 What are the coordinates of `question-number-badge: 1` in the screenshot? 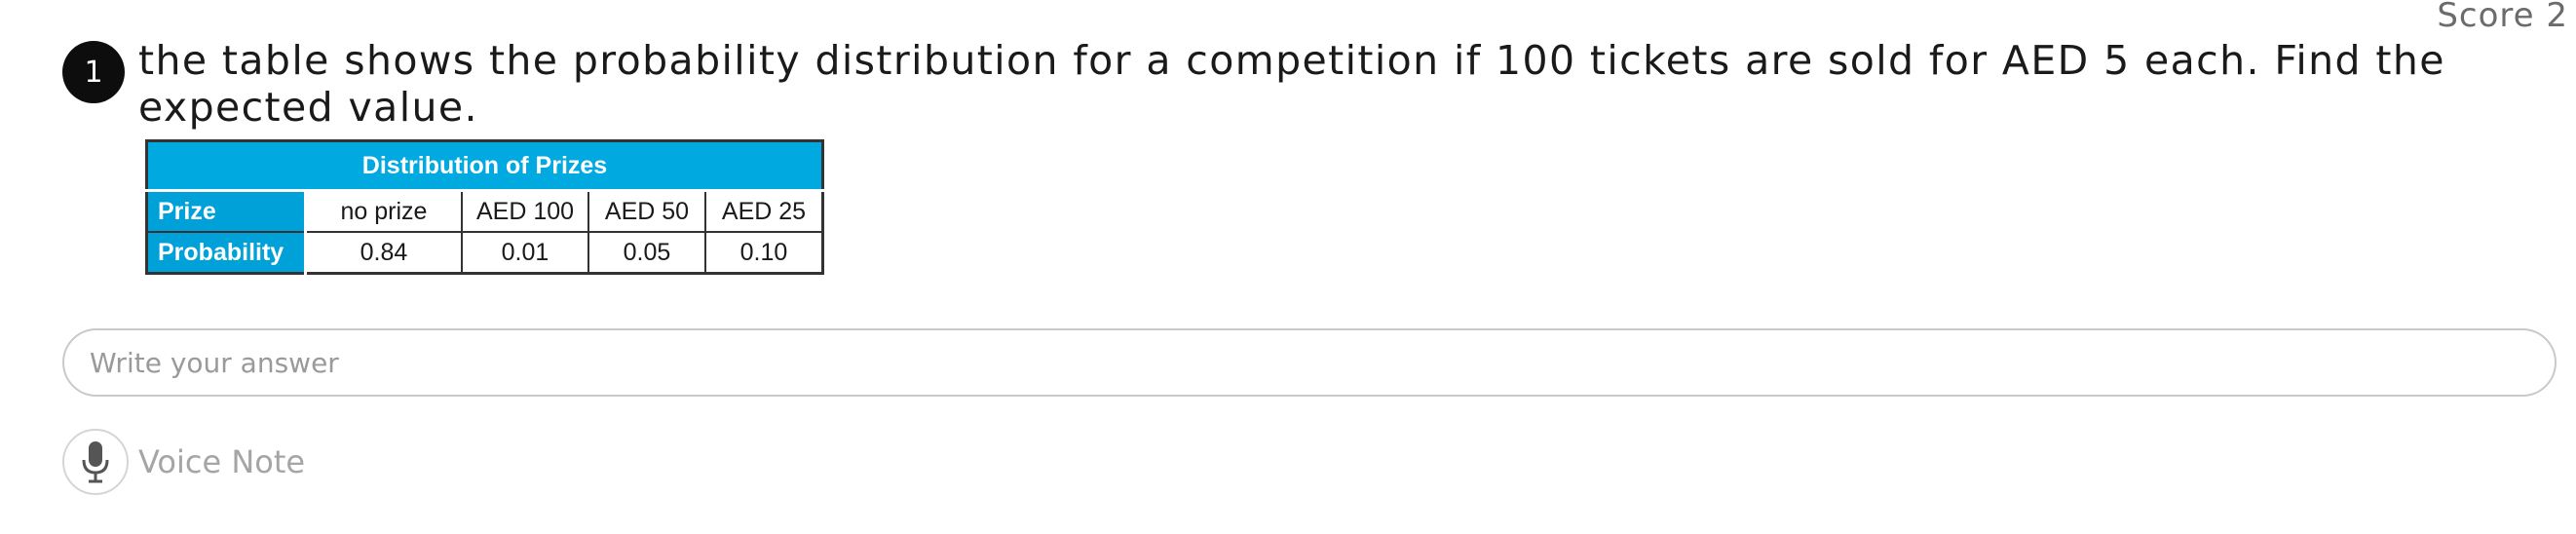 It's located at (93, 72).